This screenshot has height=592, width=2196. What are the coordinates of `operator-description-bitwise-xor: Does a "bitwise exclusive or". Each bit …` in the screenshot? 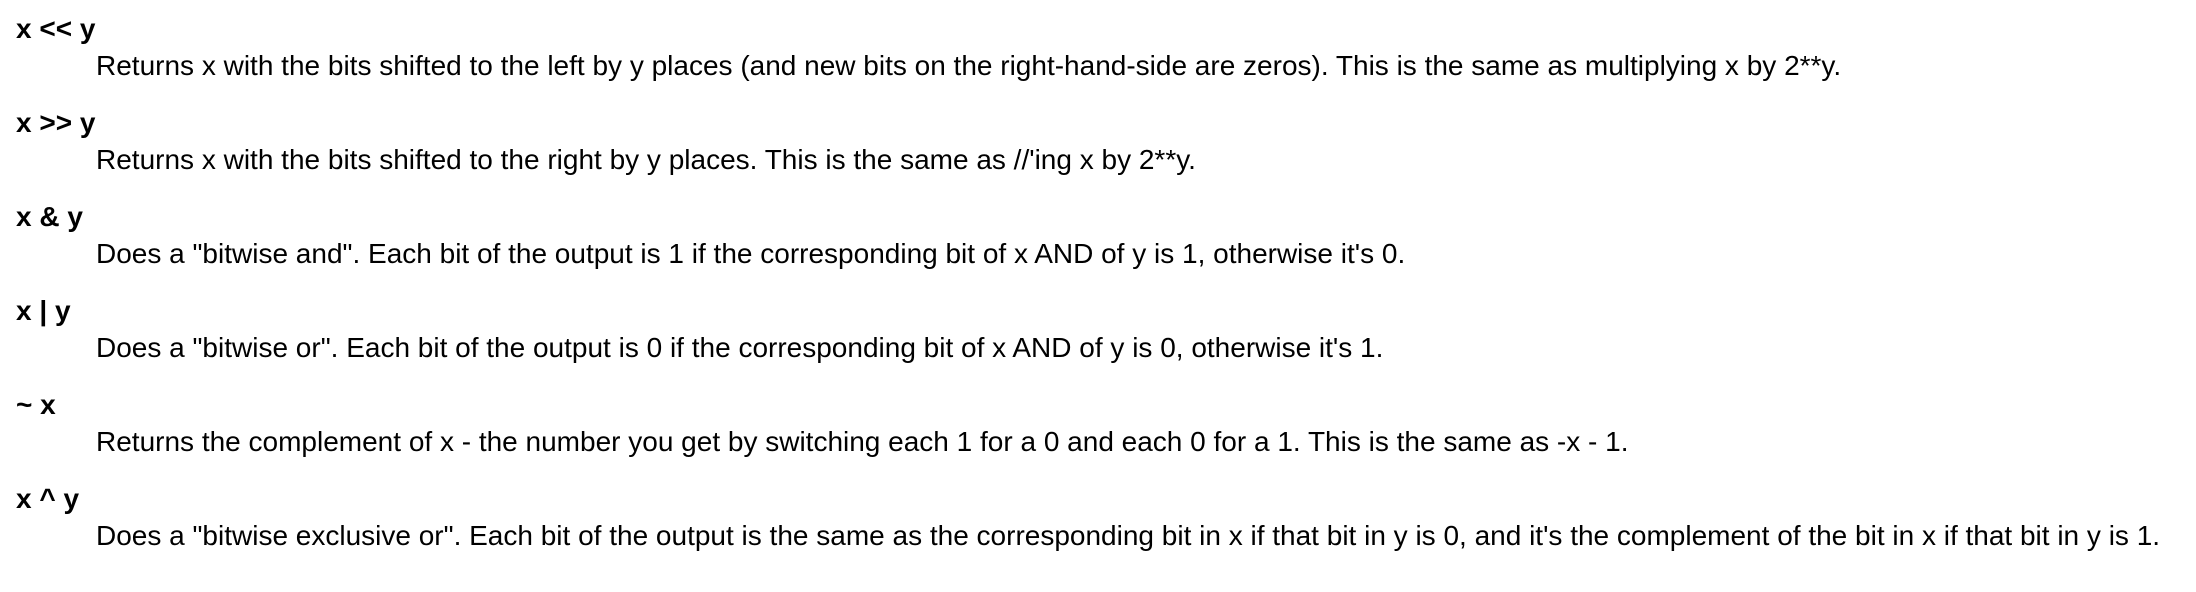 It's located at (1128, 535).